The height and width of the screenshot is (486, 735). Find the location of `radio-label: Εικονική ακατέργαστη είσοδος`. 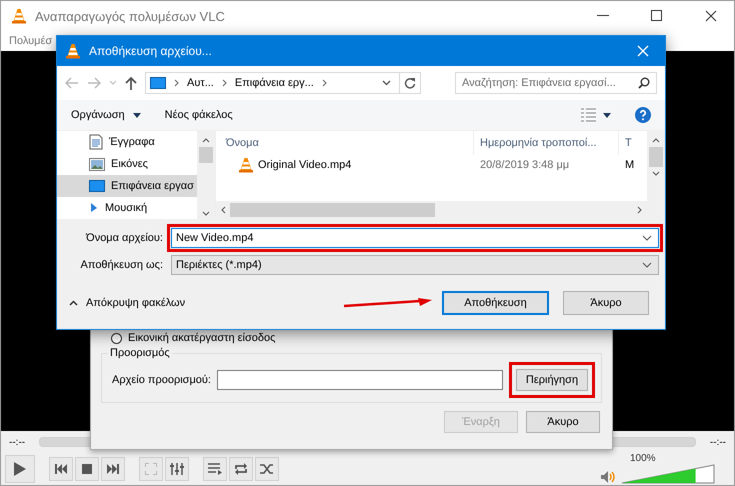

radio-label: Εικονική ακατέργαστη είσοδος is located at coordinates (202, 338).